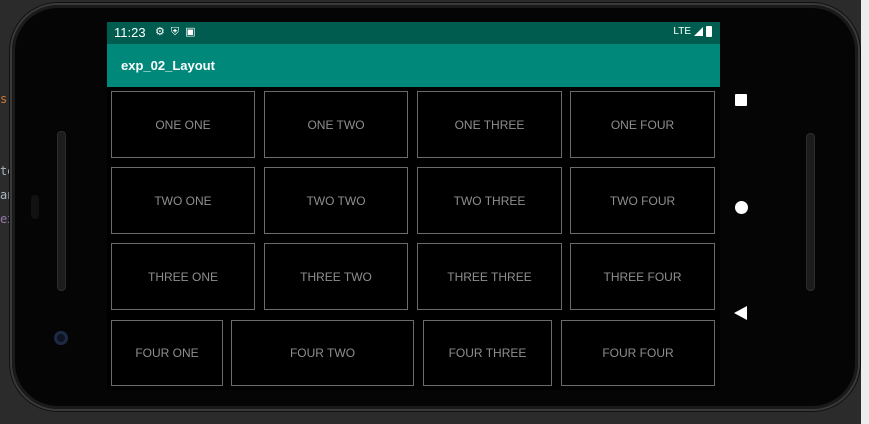 This screenshot has width=869, height=424. What do you see at coordinates (487, 353) in the screenshot?
I see `grid-cell: FOUR THREE` at bounding box center [487, 353].